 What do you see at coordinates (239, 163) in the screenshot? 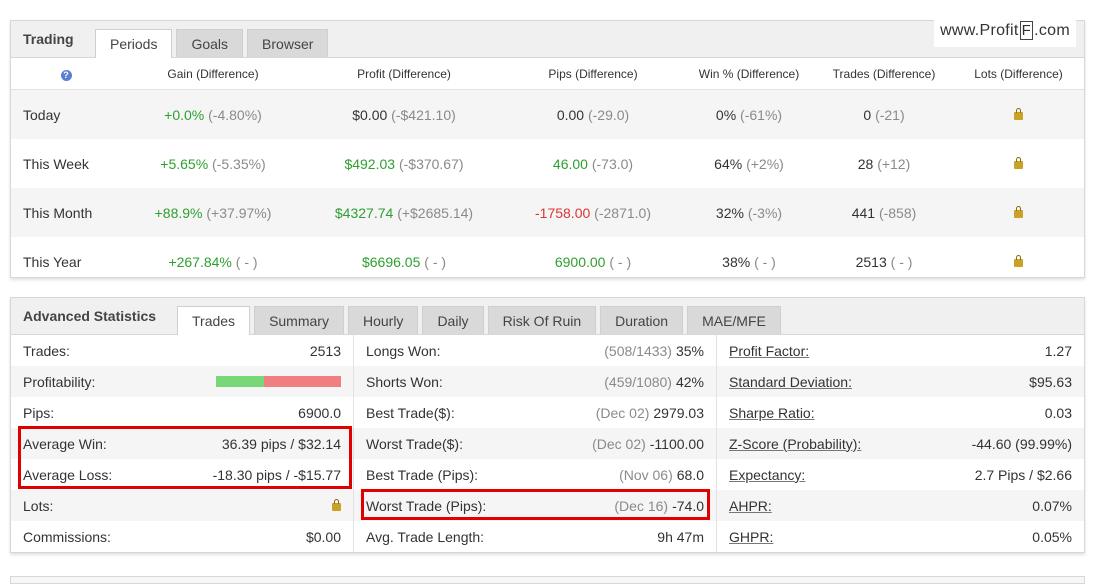
I see `gain-diff: (-5.35%)` at bounding box center [239, 163].